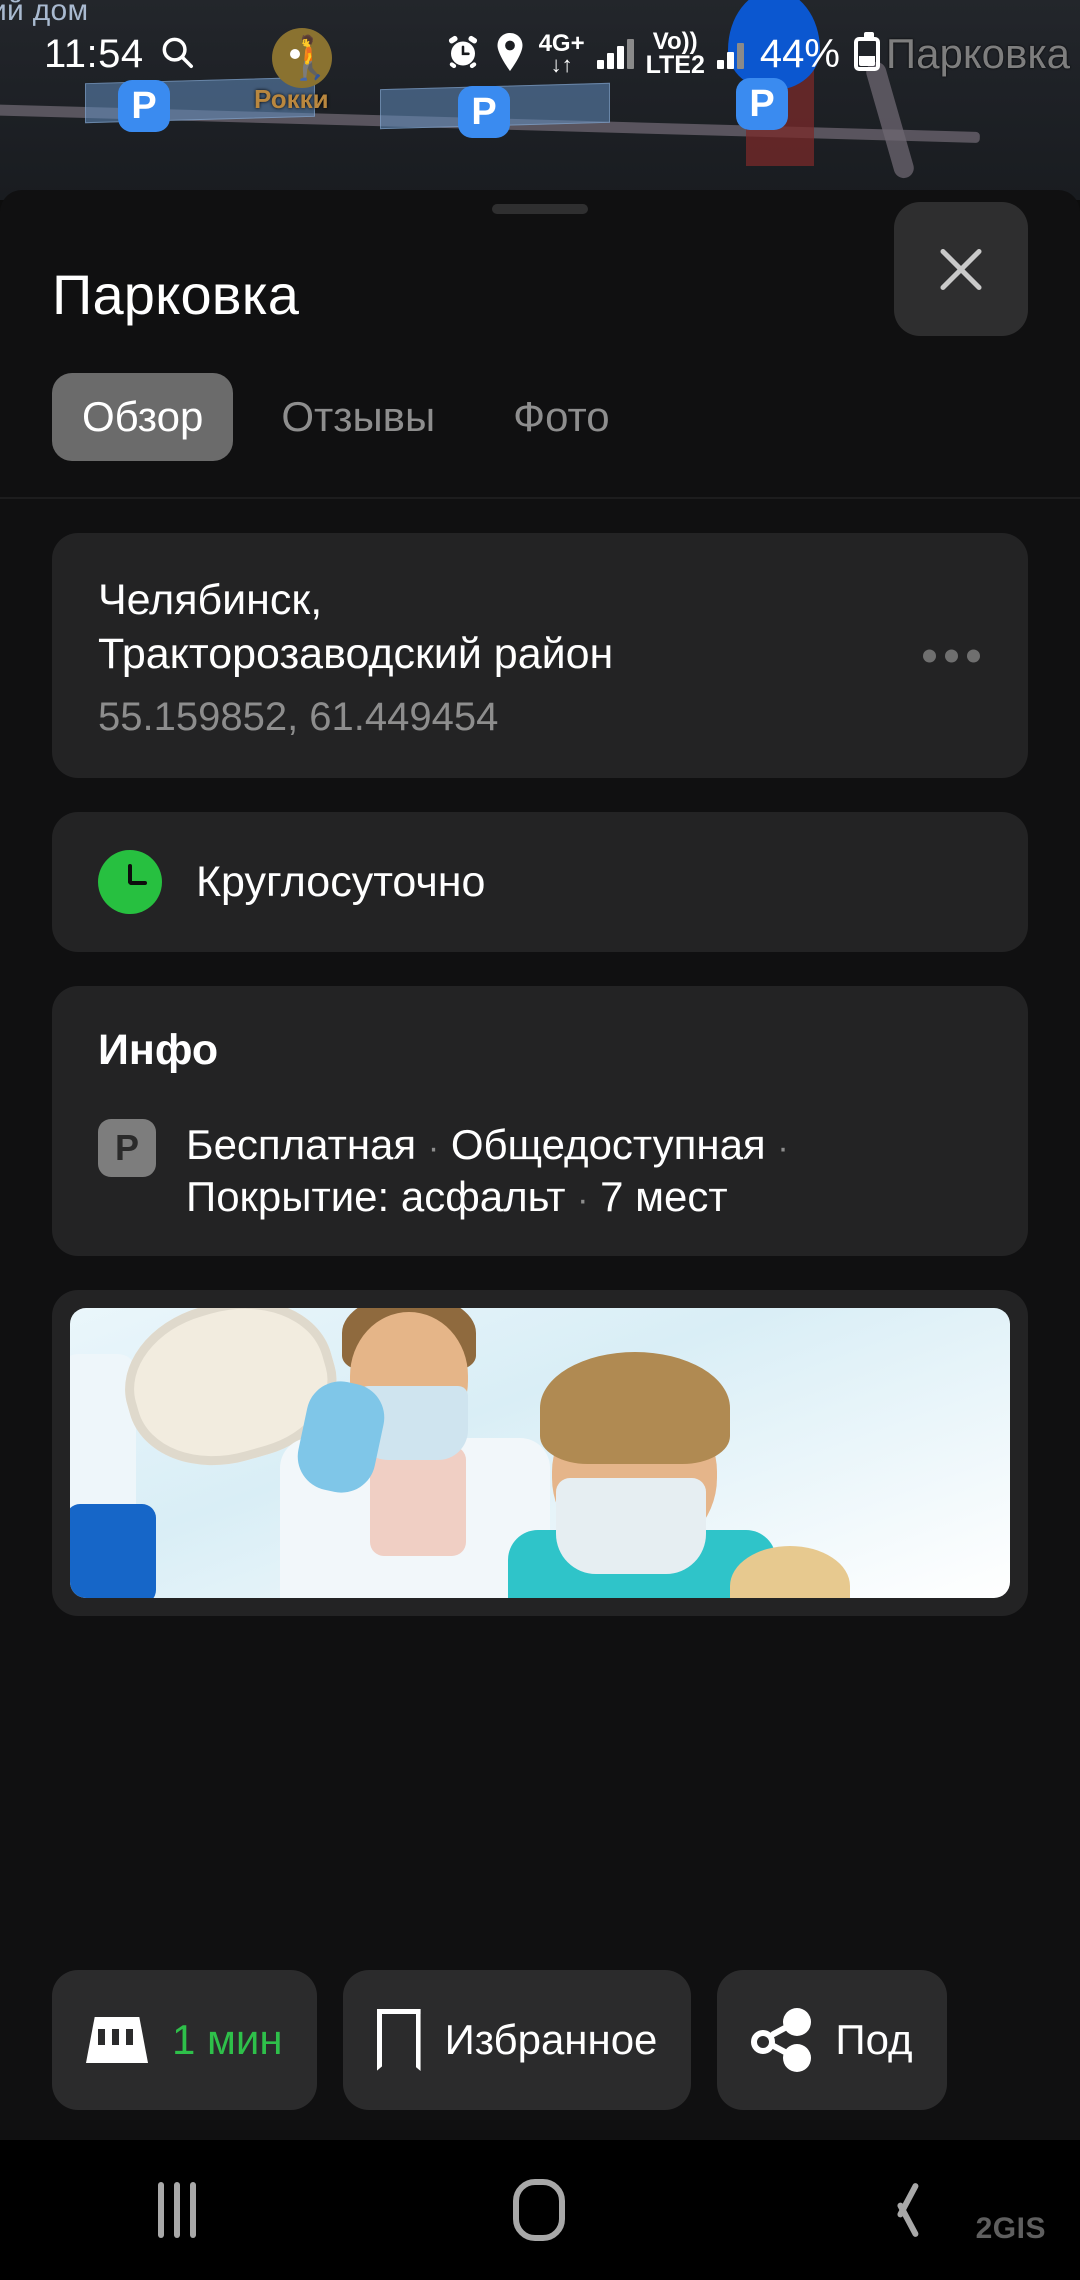  Describe the element at coordinates (310, 57) in the screenshot. I see `walking-person-icon: 🚶` at that location.